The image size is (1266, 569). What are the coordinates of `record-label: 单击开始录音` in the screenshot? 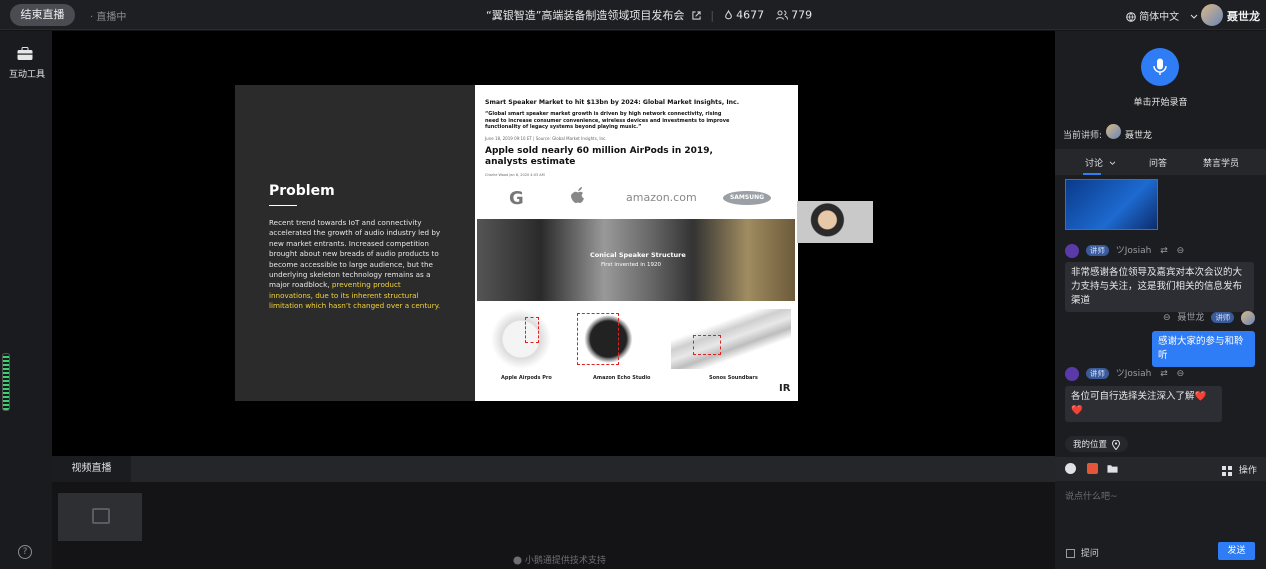 It's located at (1160, 103).